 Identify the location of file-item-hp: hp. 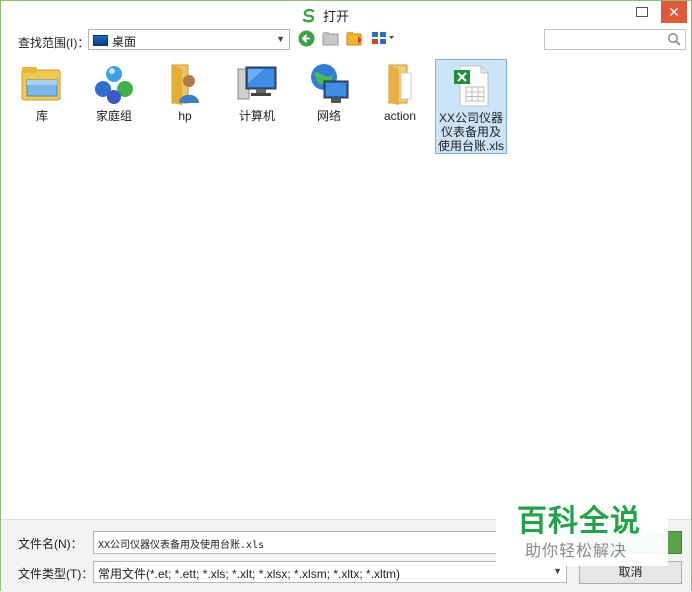
(185, 90).